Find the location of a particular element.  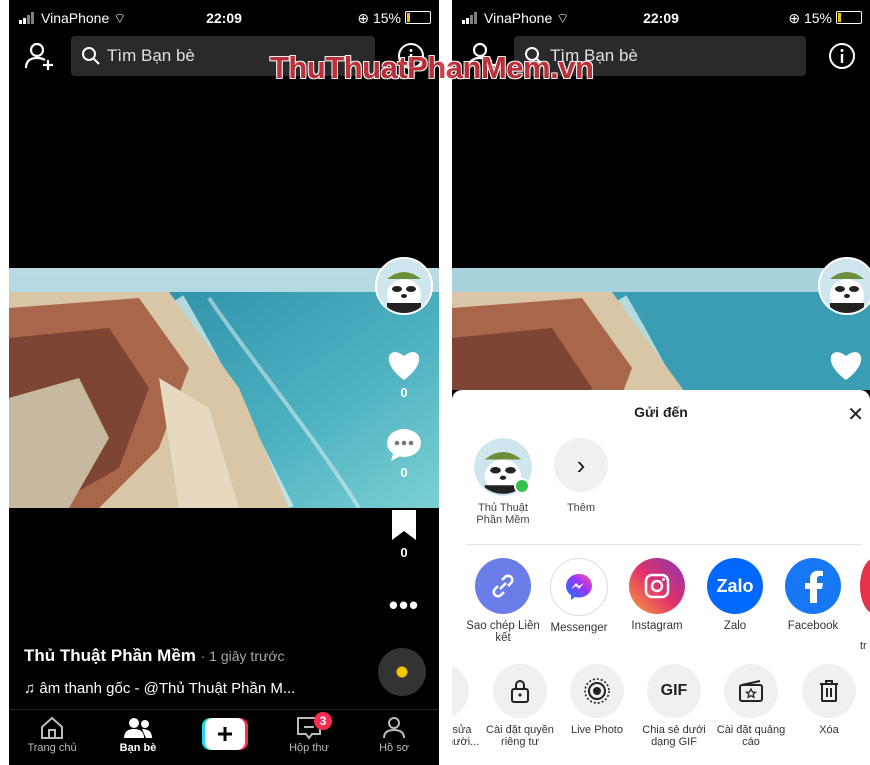

post-meta: Thủ Thuật Phần Mềm · 1 giây trước is located at coordinates (154, 656).